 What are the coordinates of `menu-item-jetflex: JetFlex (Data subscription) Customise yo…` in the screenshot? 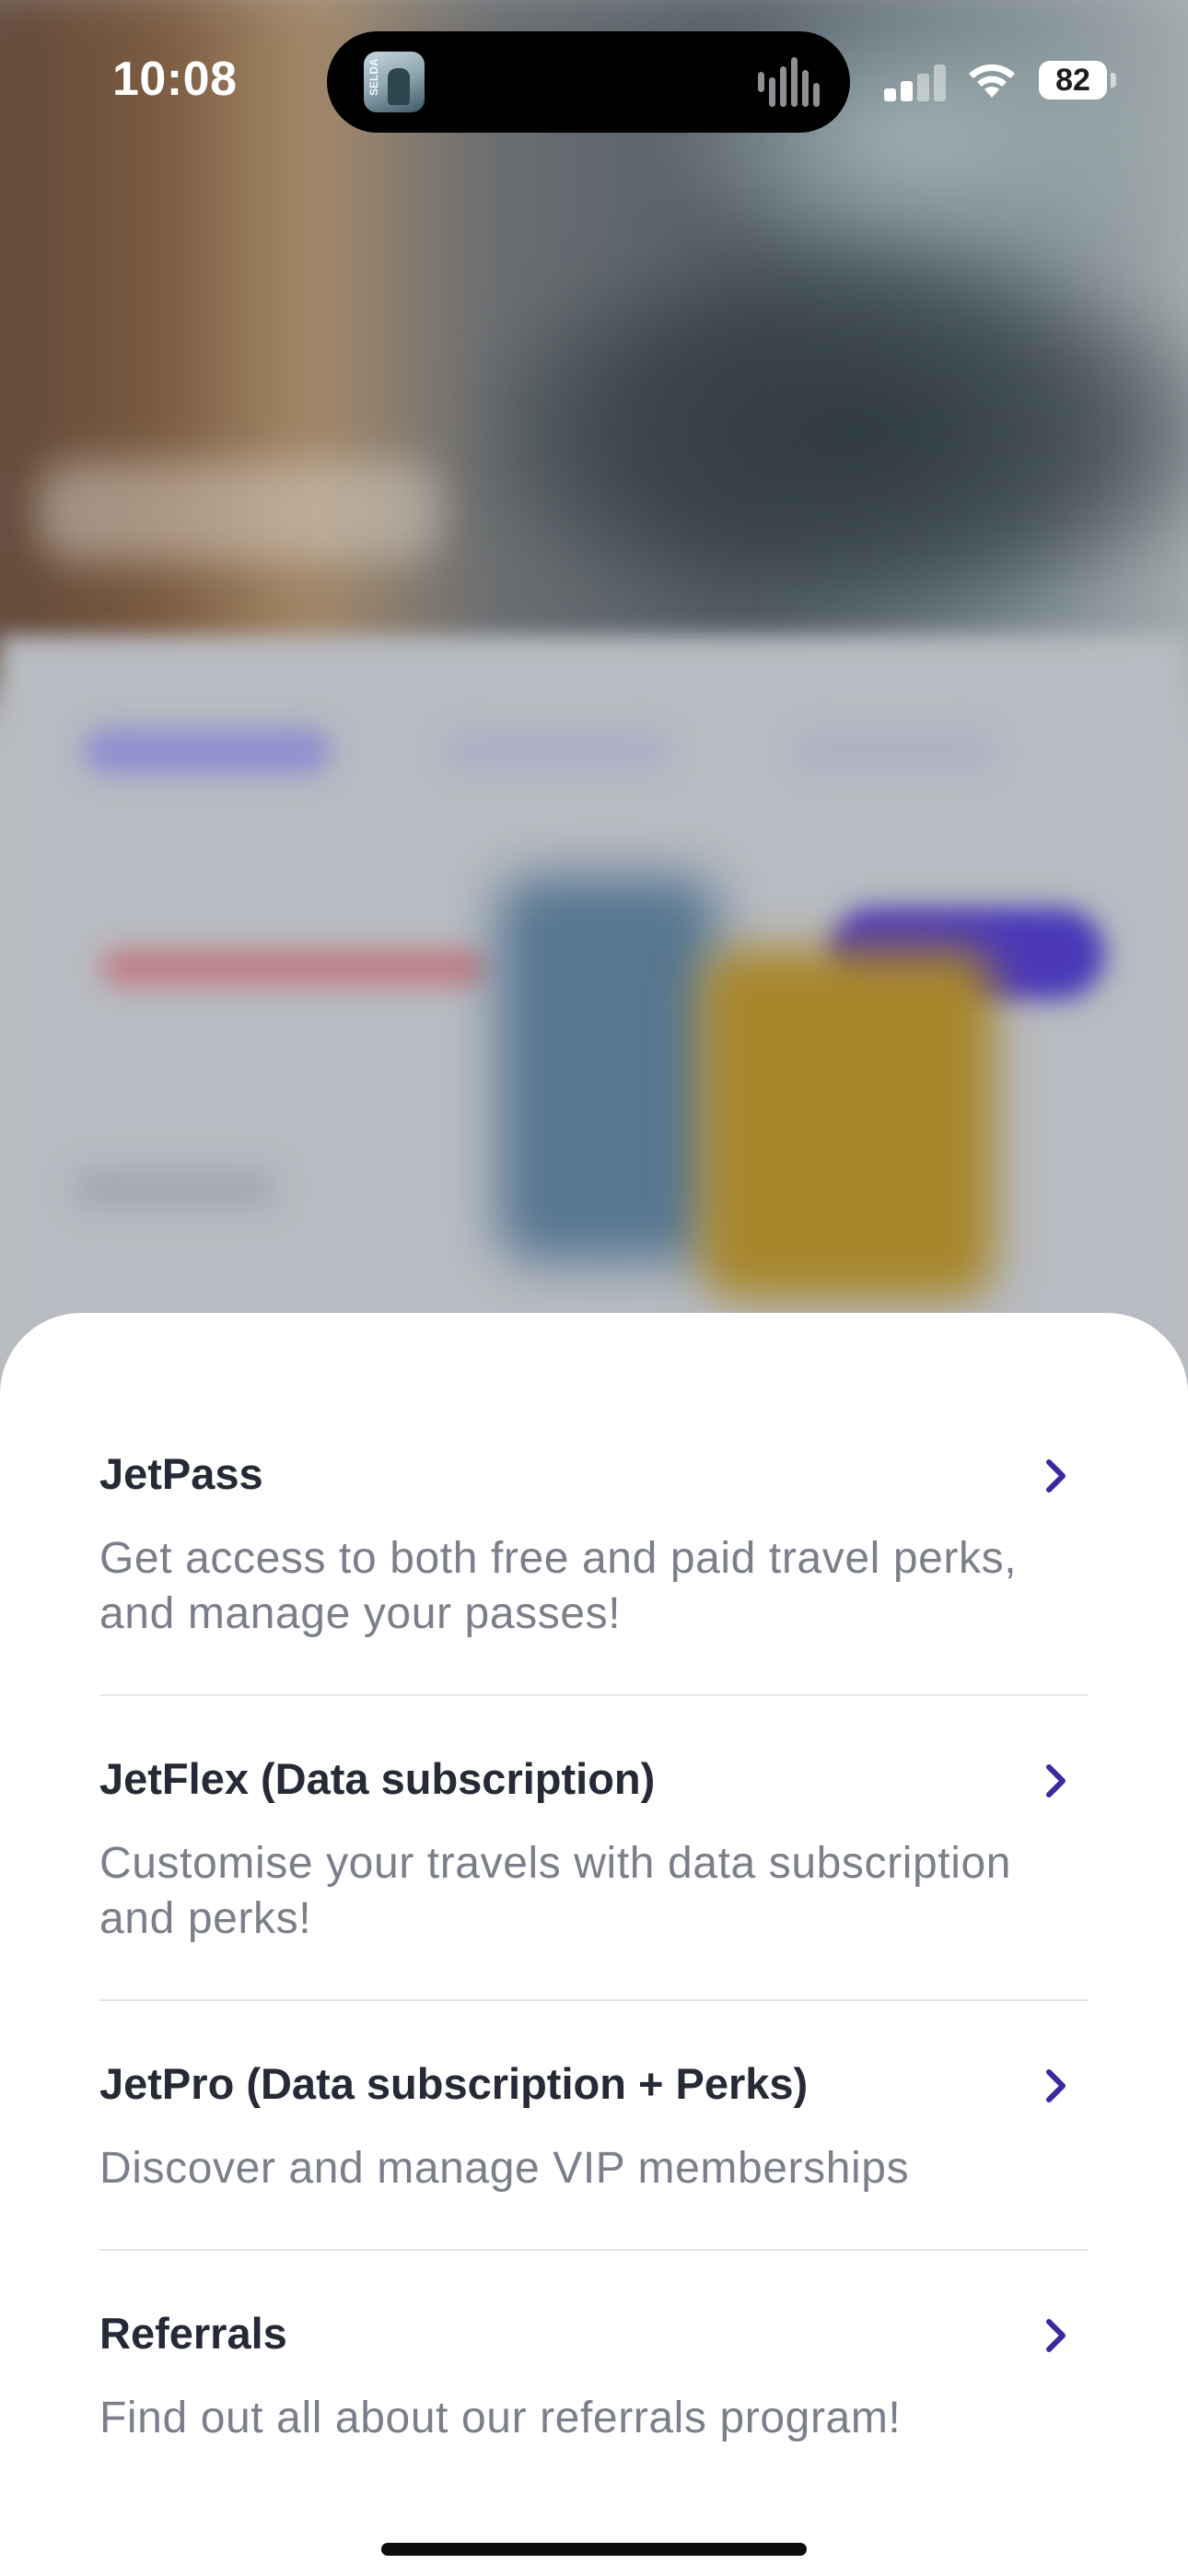 It's located at (594, 1854).